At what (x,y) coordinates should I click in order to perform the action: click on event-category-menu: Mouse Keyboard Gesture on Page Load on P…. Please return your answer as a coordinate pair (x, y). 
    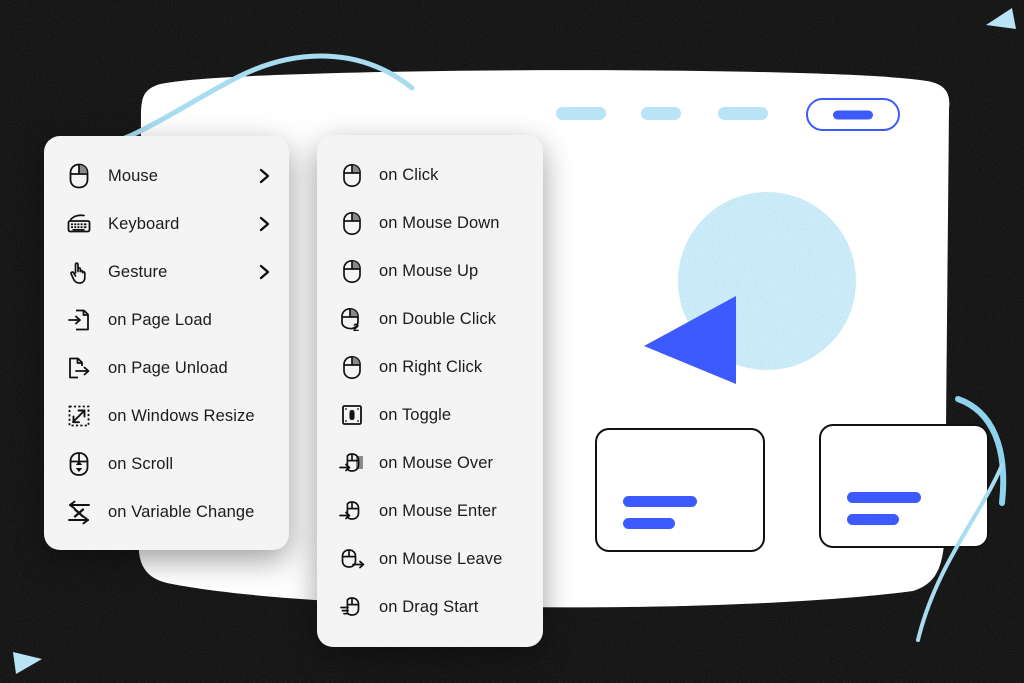
    Looking at the image, I should click on (166, 343).